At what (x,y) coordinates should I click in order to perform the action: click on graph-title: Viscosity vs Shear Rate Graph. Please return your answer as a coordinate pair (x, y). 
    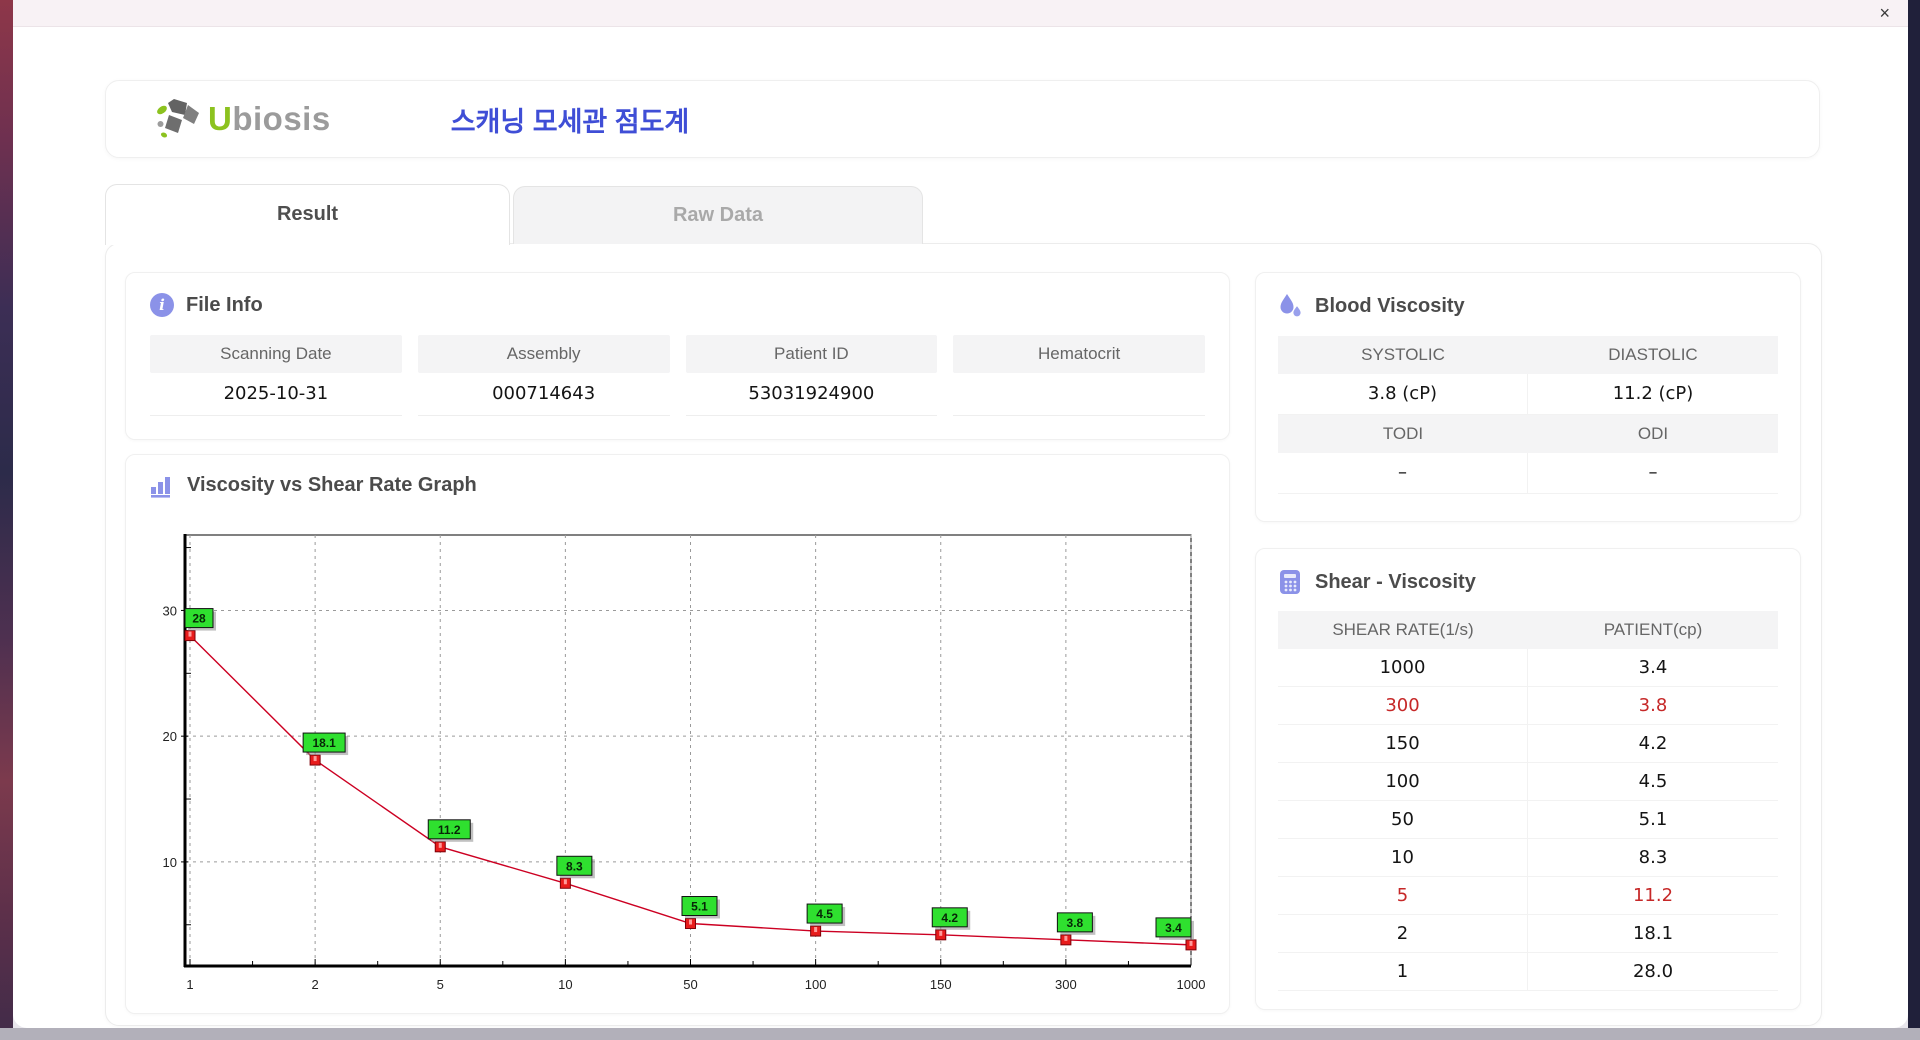
    Looking at the image, I should click on (332, 485).